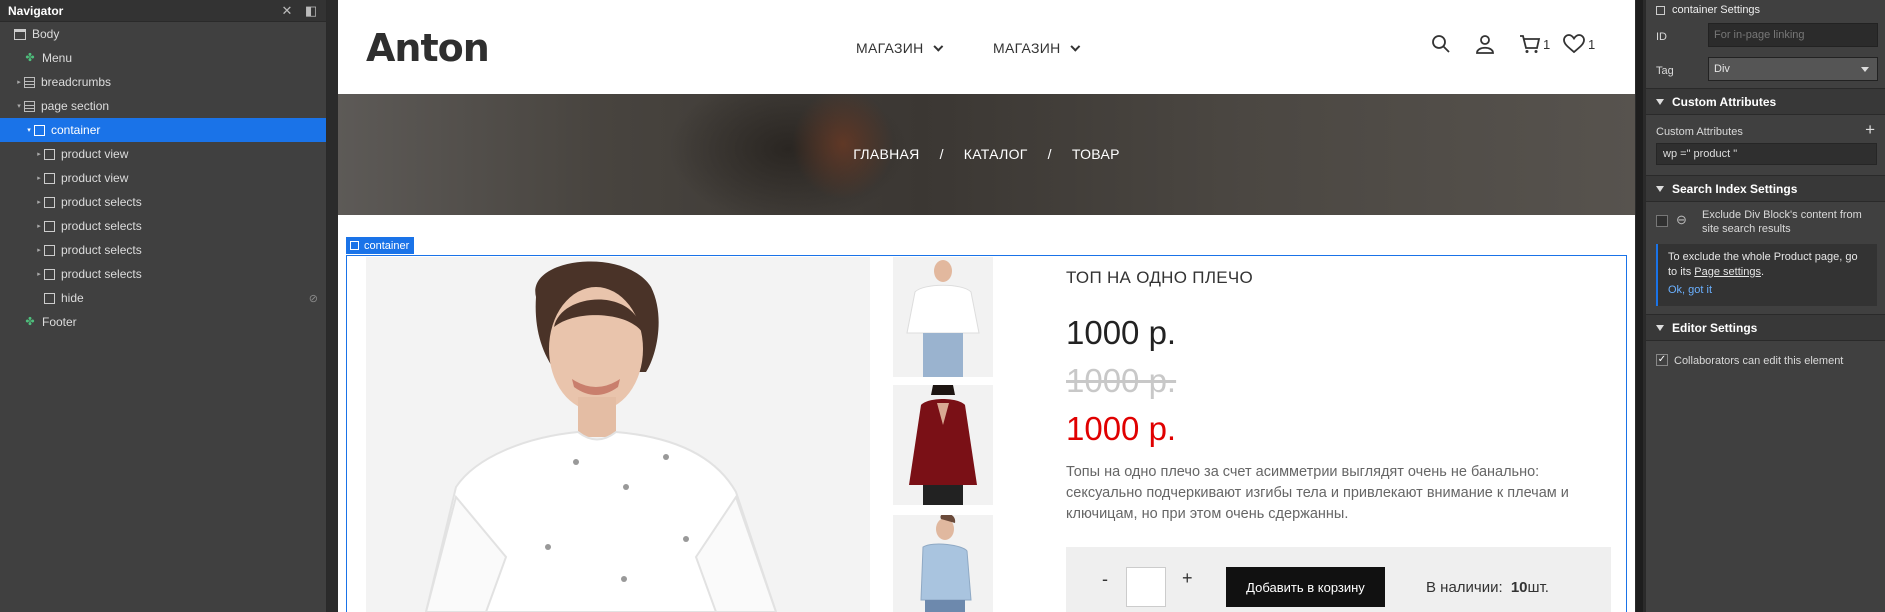  What do you see at coordinates (380, 245) in the screenshot?
I see `selected-element-tag: container` at bounding box center [380, 245].